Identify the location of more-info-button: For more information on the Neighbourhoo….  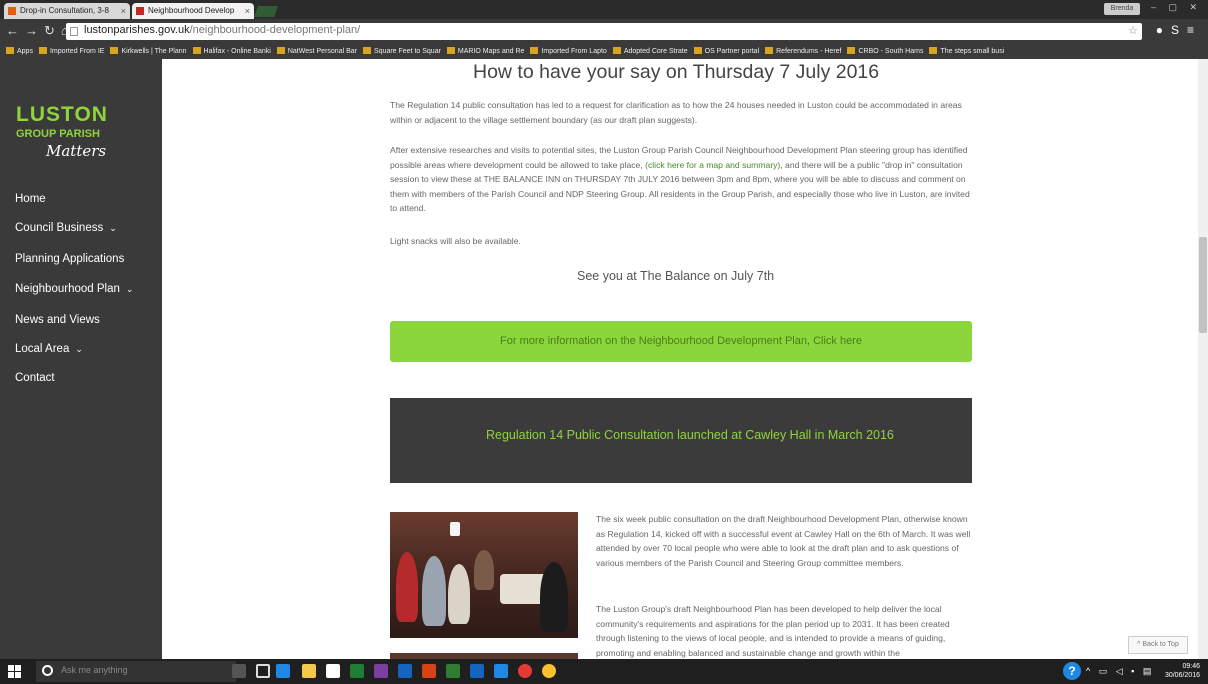
(681, 341).